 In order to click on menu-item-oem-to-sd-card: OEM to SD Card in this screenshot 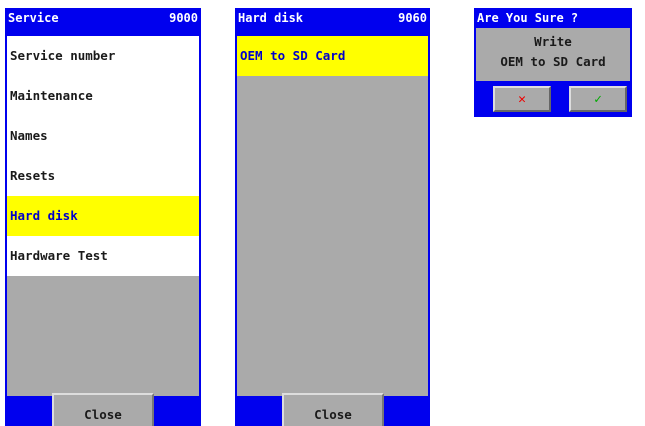, I will do `click(332, 56)`.